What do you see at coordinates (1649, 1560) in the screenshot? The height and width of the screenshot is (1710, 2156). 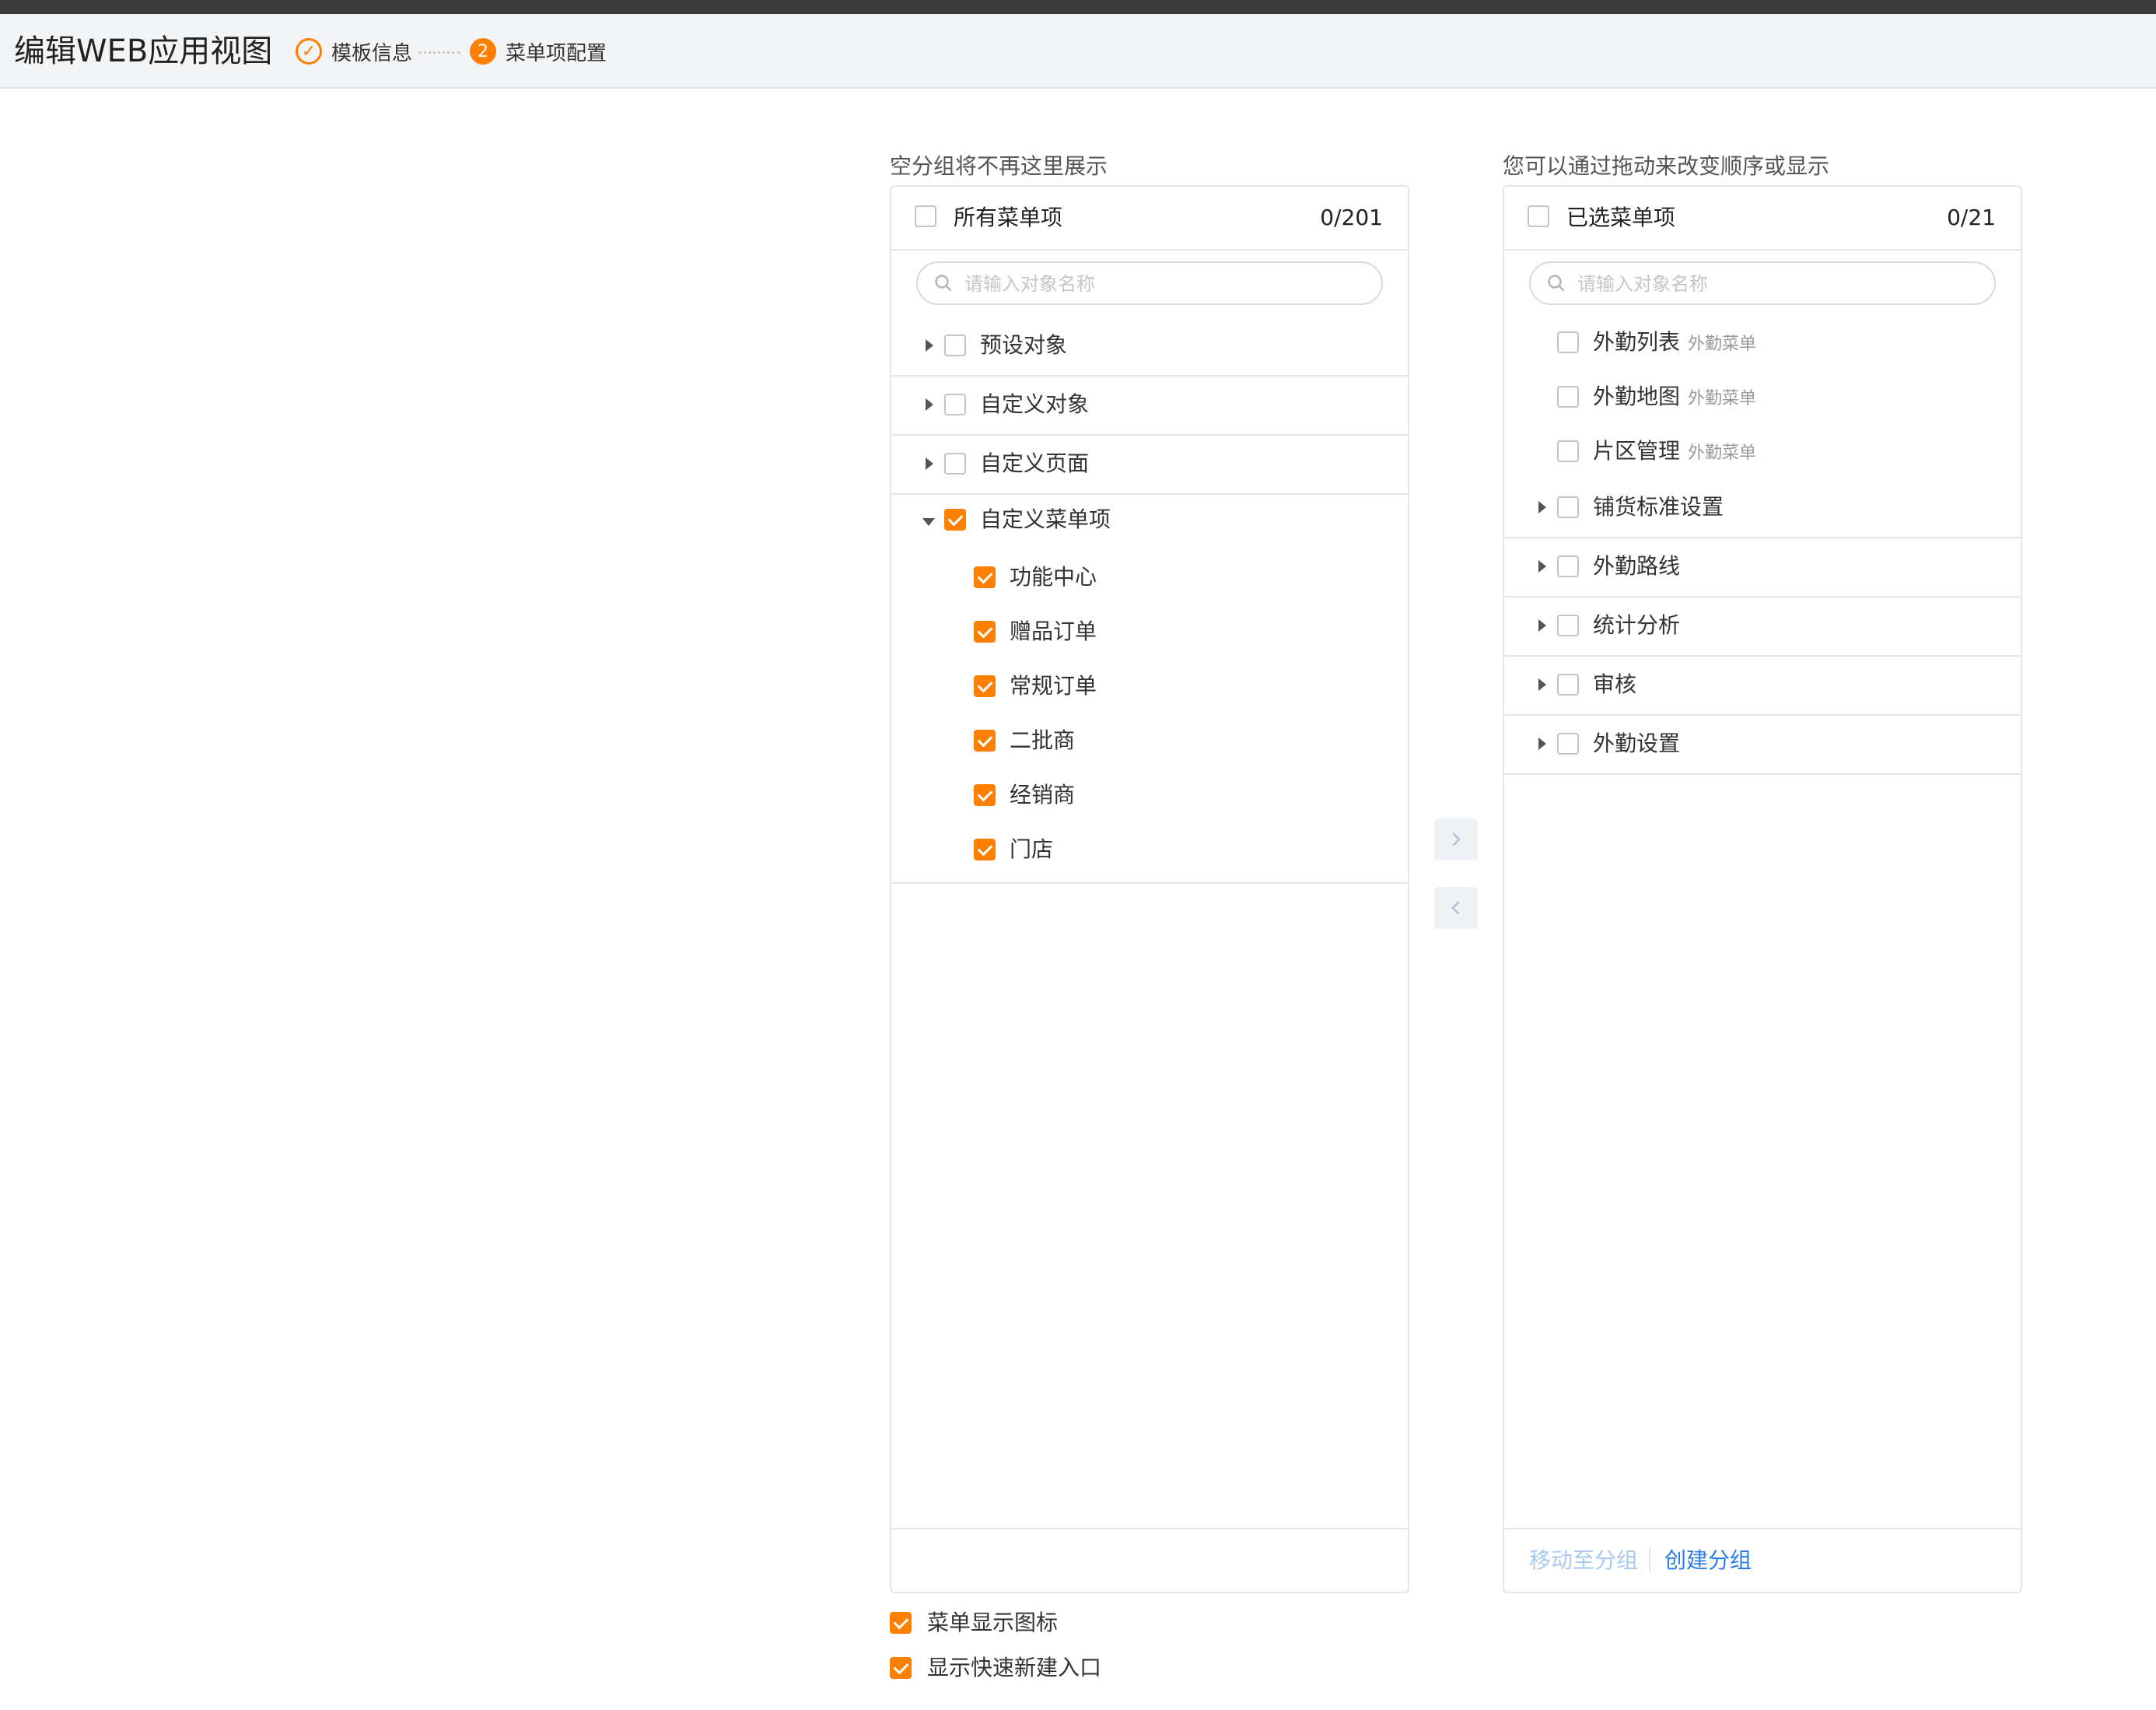 I see `footer-separator` at bounding box center [1649, 1560].